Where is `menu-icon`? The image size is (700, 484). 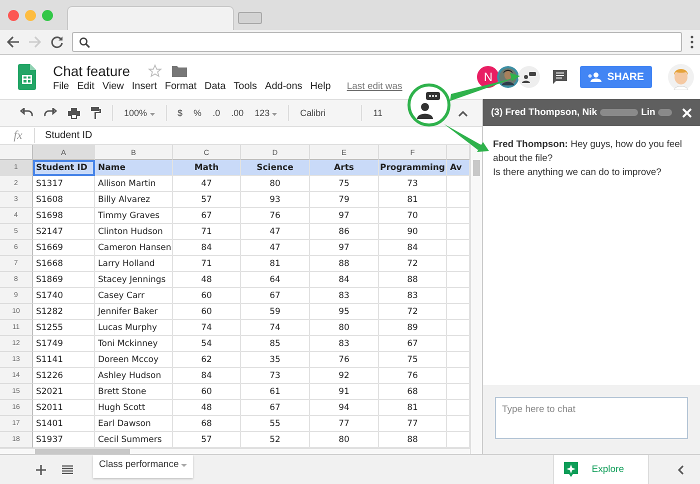 menu-icon is located at coordinates (692, 42).